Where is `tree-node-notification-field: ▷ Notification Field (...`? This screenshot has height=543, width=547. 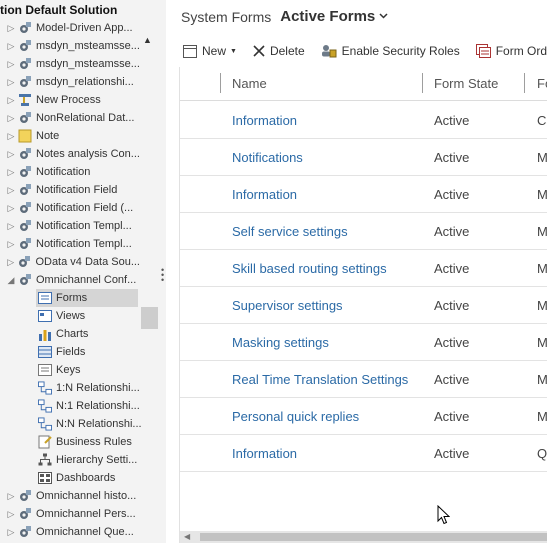
tree-node-notification-field: ▷ Notification Field (... is located at coordinates (73, 208).